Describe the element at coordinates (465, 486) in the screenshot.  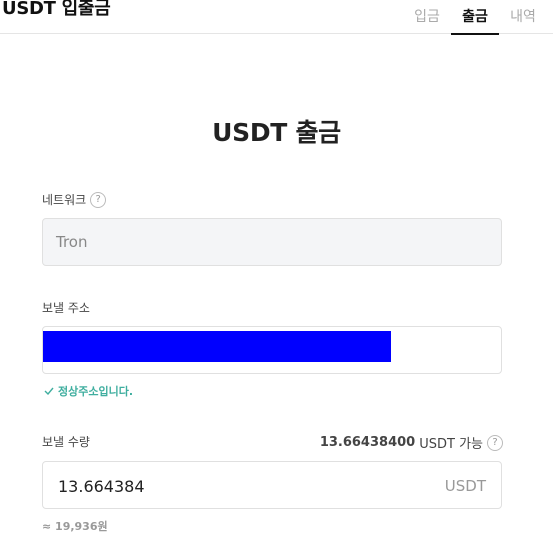
I see `amount-unit: USDT` at that location.